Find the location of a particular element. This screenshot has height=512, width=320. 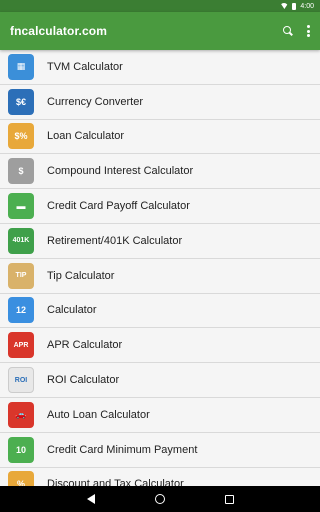

list-item: 401K Retirement/401K Calculator is located at coordinates (160, 241).